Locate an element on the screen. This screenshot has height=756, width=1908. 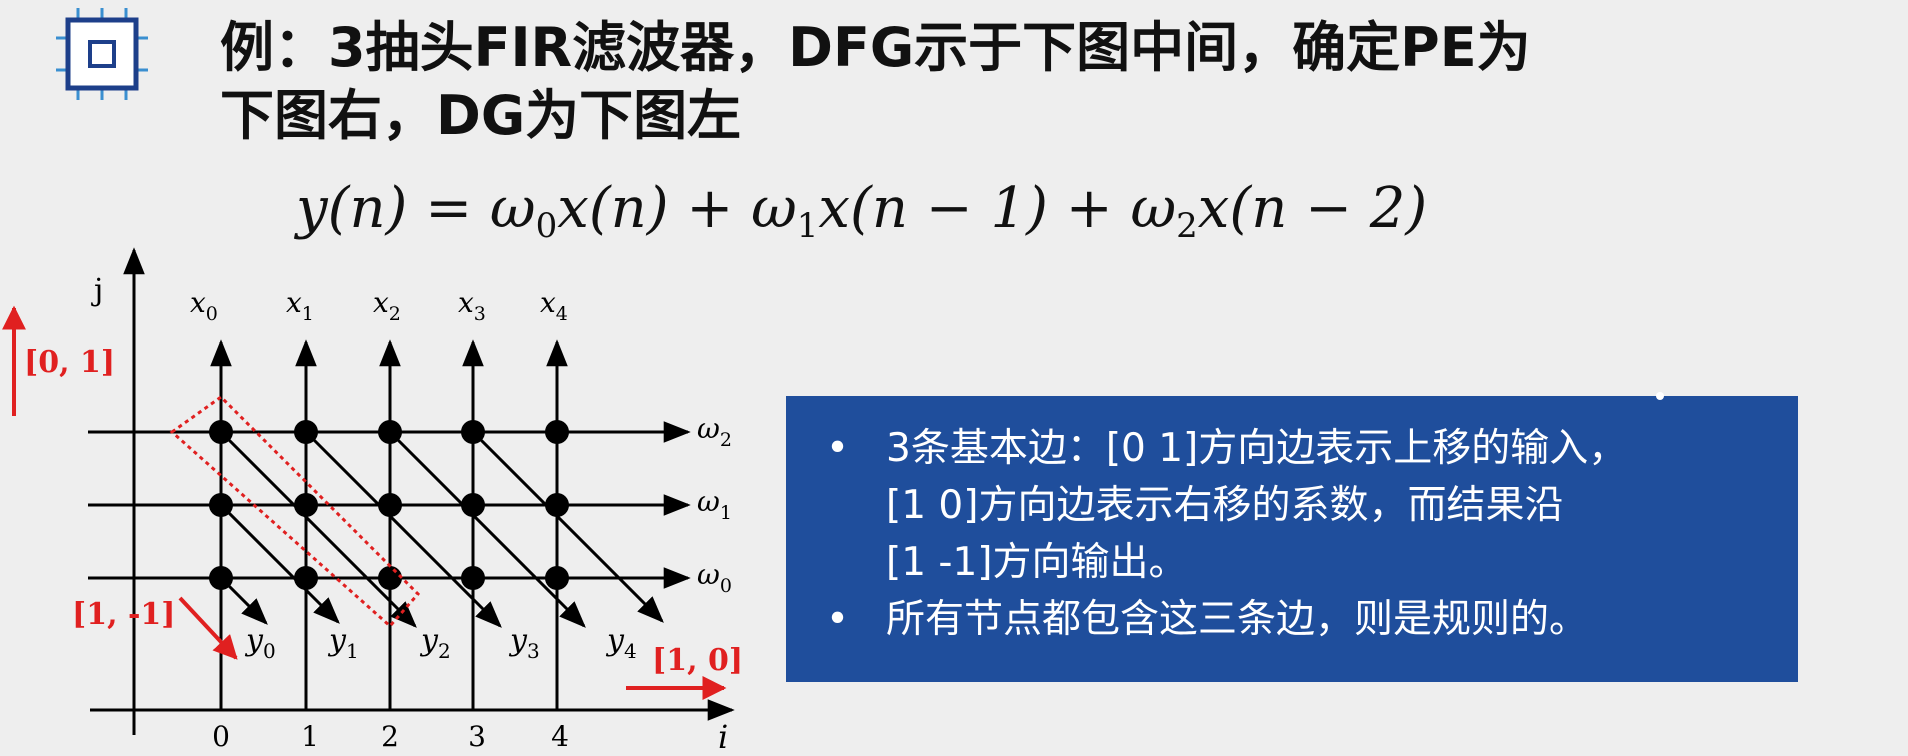
formula-term1-sub: 1 is located at coordinates (807, 226).